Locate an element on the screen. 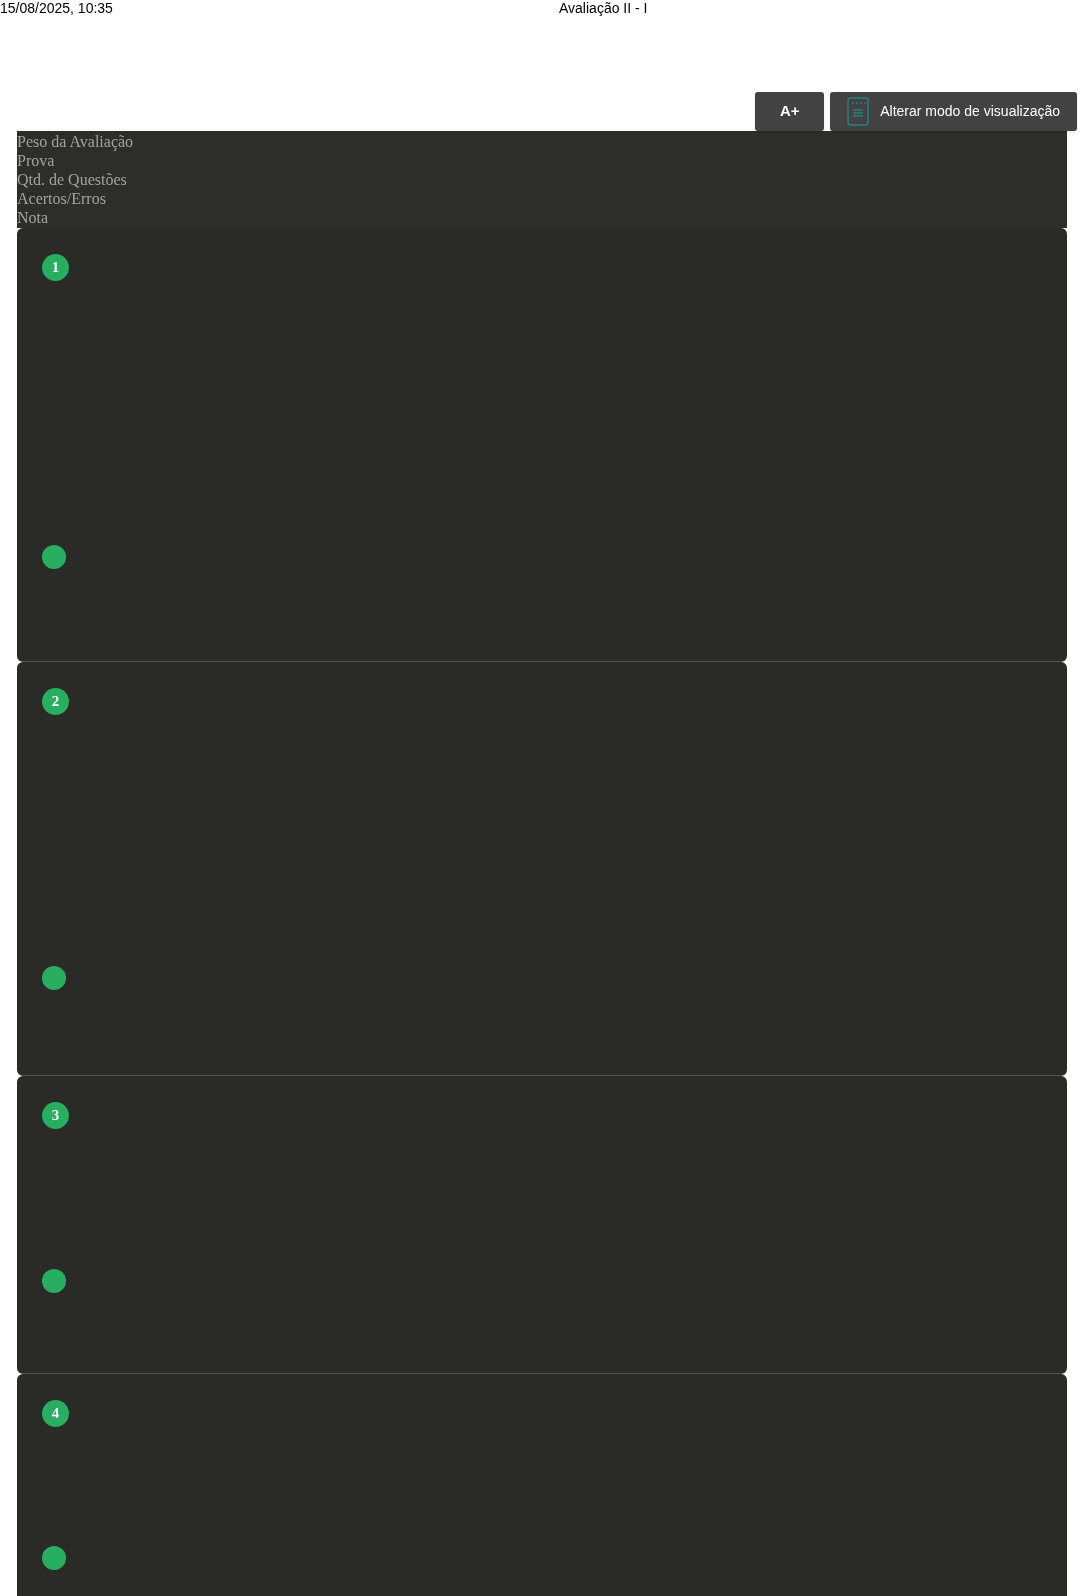  question-number: 1 is located at coordinates (55, 267).